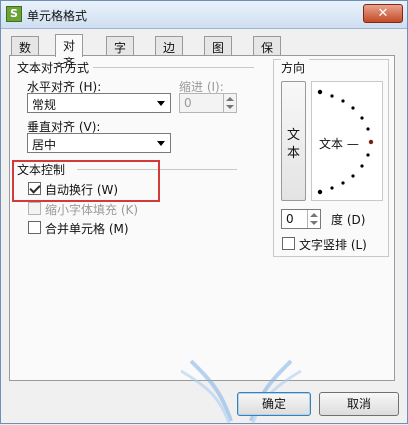 The width and height of the screenshot is (408, 425). Describe the element at coordinates (333, 244) in the screenshot. I see `vertical-text-label: 文字竖排 (L)` at that location.